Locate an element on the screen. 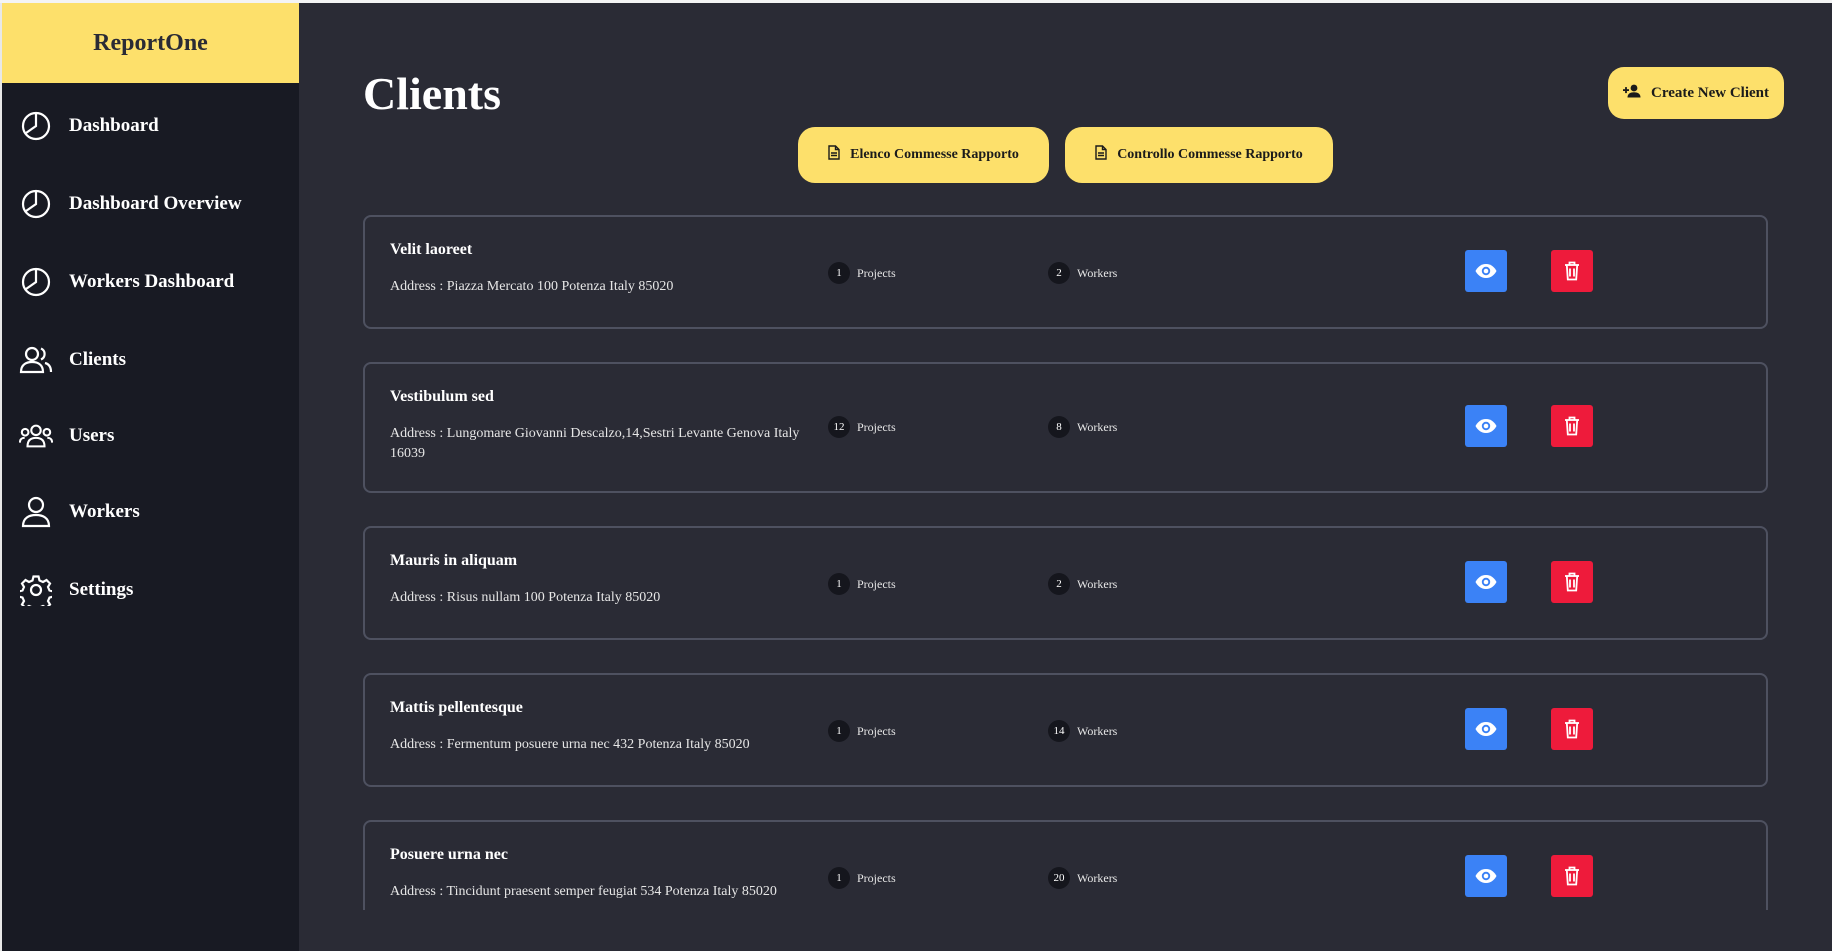  workers-count: 20 is located at coordinates (1059, 878).